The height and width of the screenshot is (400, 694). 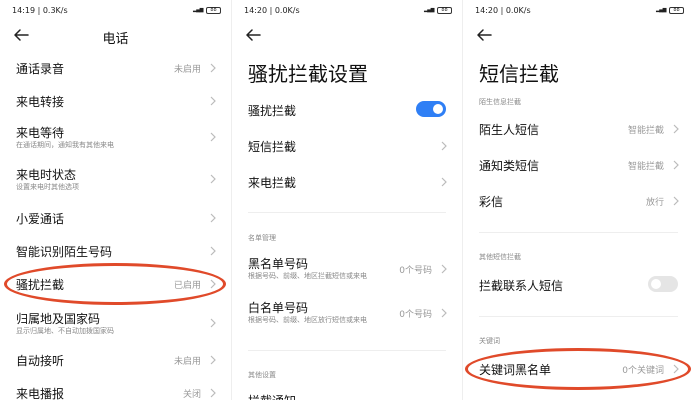 I want to click on settings-item-unknown-number-id: 智能识别陌生号码, so click(x=115, y=252).